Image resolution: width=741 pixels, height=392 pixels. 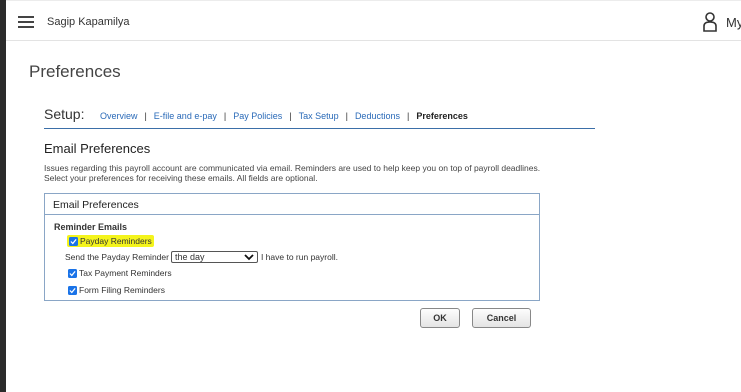 I want to click on tax-payment-row: Tax Payment Reminders, so click(x=120, y=273).